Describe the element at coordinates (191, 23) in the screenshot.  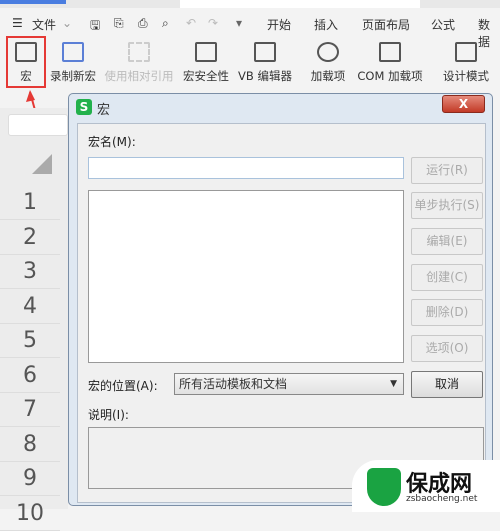
I see `undo-icon: ↶` at that location.